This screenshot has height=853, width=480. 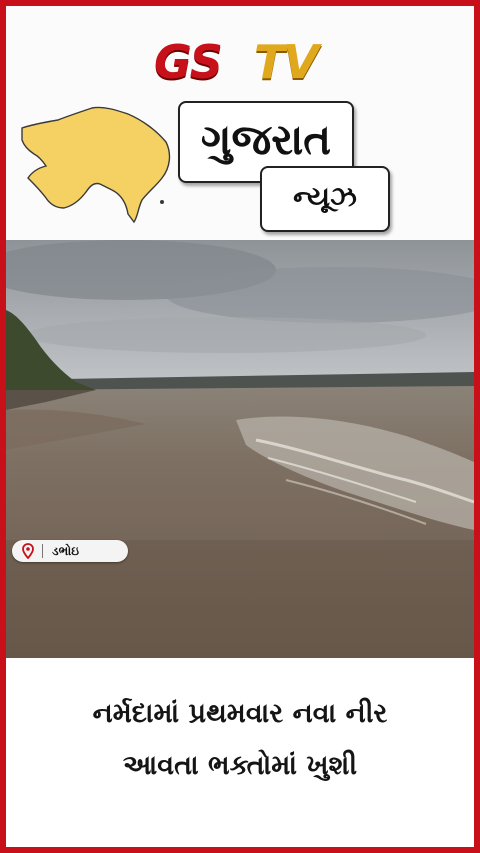 I want to click on location-tag: ડભોઇ, so click(x=70, y=551).